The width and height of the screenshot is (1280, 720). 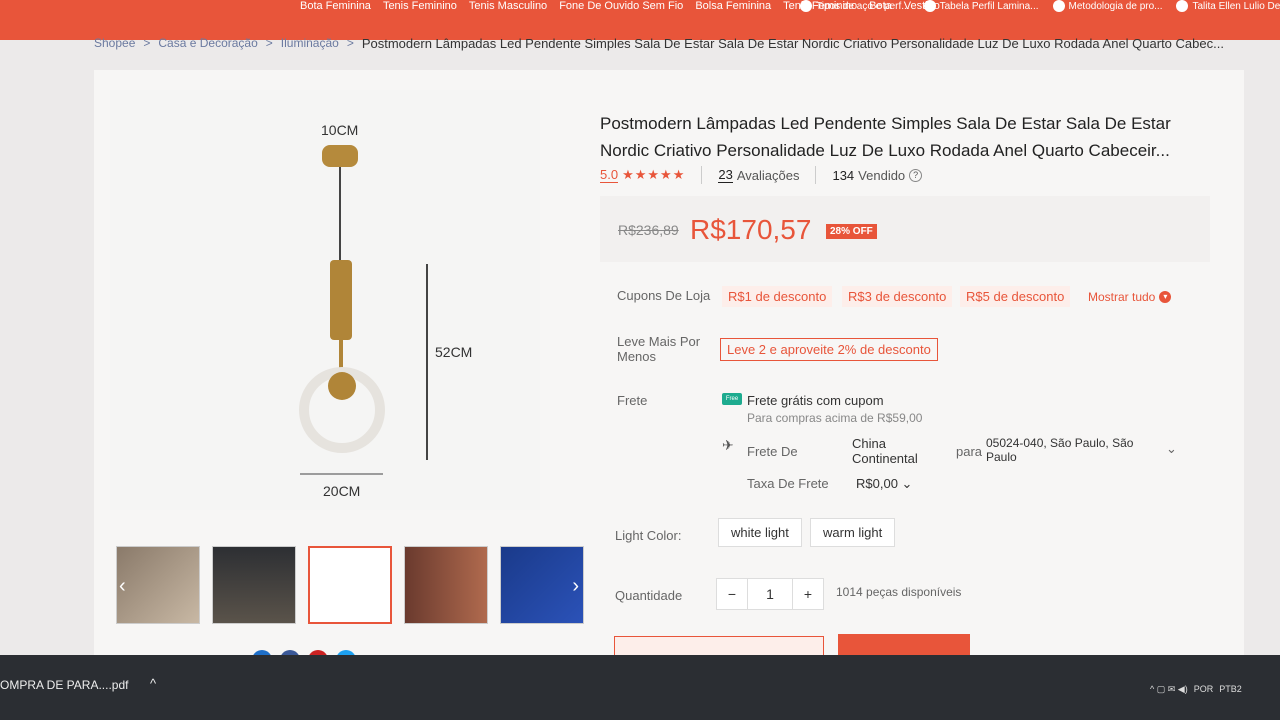 What do you see at coordinates (1071, 450) in the screenshot?
I see `ship-to-address: 05024-040, São Paulo, São Paulo` at bounding box center [1071, 450].